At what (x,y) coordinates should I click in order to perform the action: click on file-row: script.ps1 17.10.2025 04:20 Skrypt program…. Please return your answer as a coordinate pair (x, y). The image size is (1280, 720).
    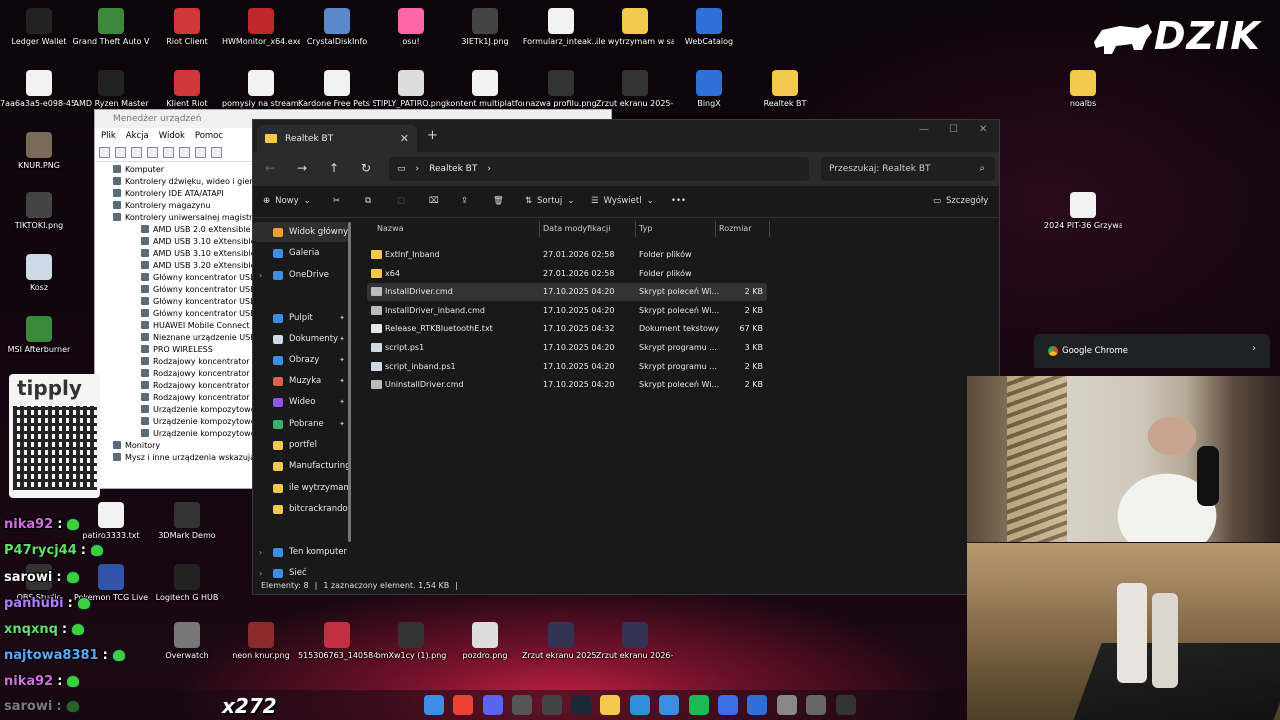
    Looking at the image, I should click on (567, 348).